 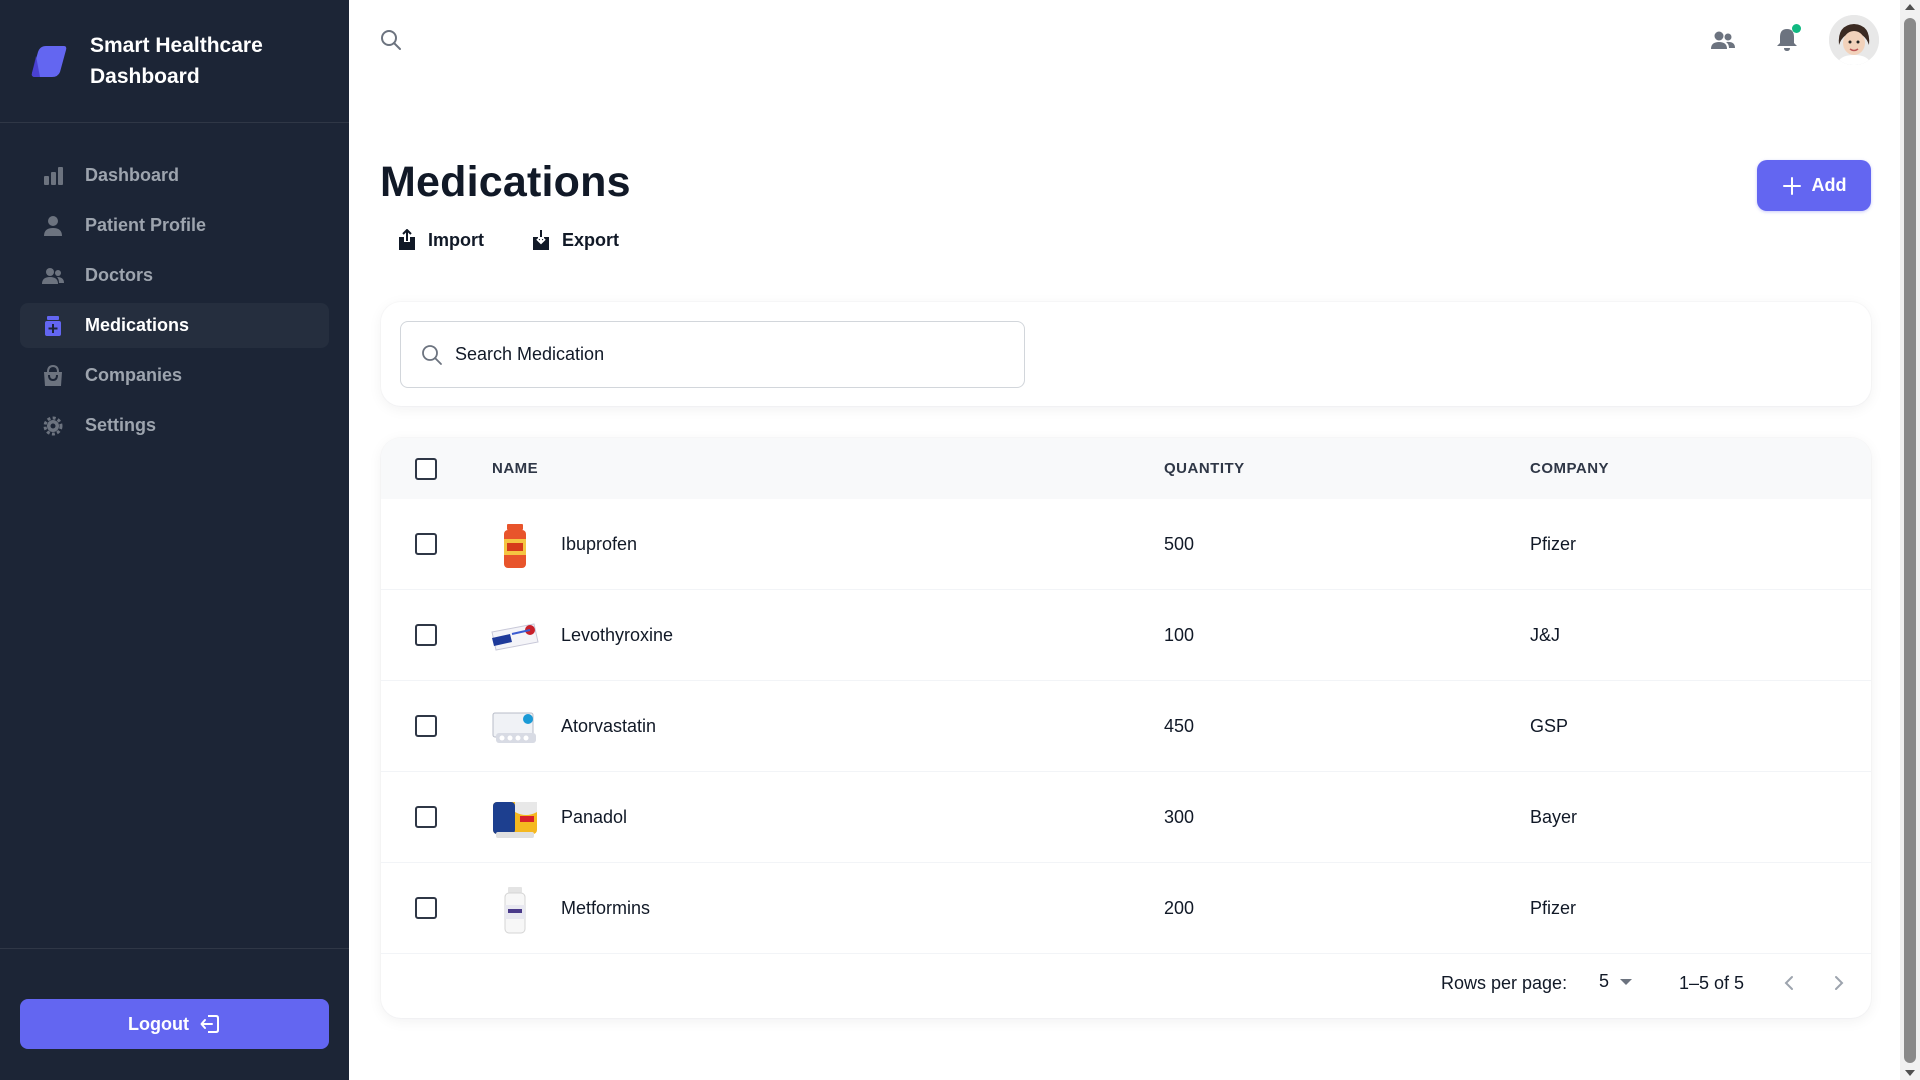 I want to click on rows-per-page-select: 5, so click(x=1616, y=981).